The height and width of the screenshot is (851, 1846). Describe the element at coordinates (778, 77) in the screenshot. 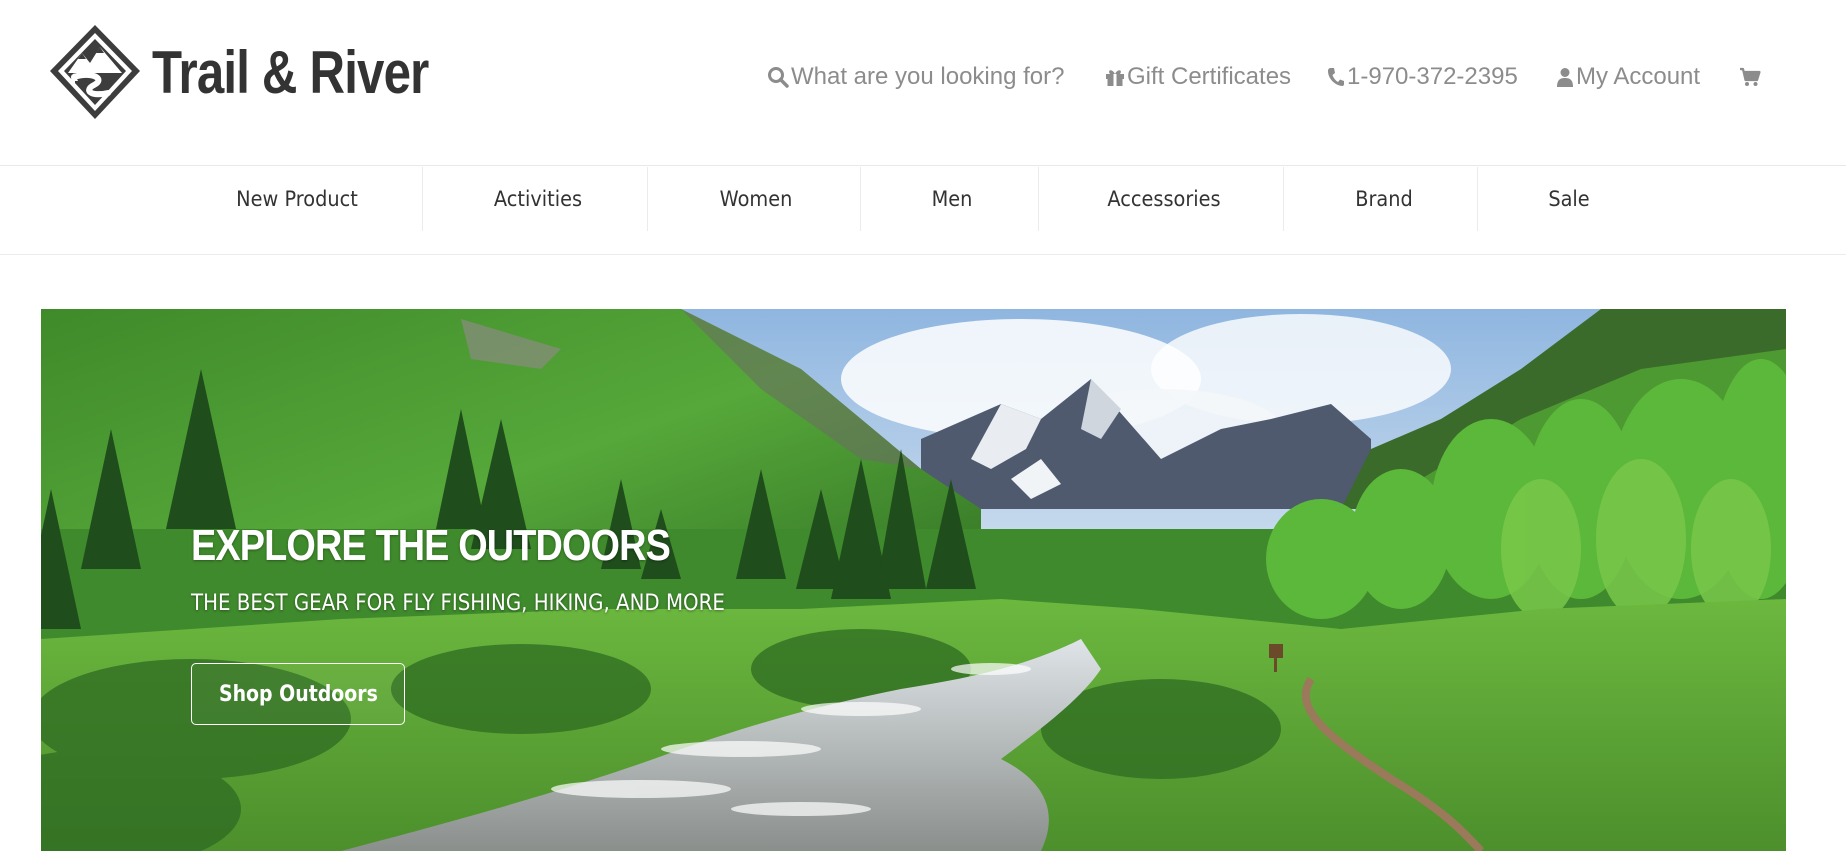

I see `search-icon` at that location.